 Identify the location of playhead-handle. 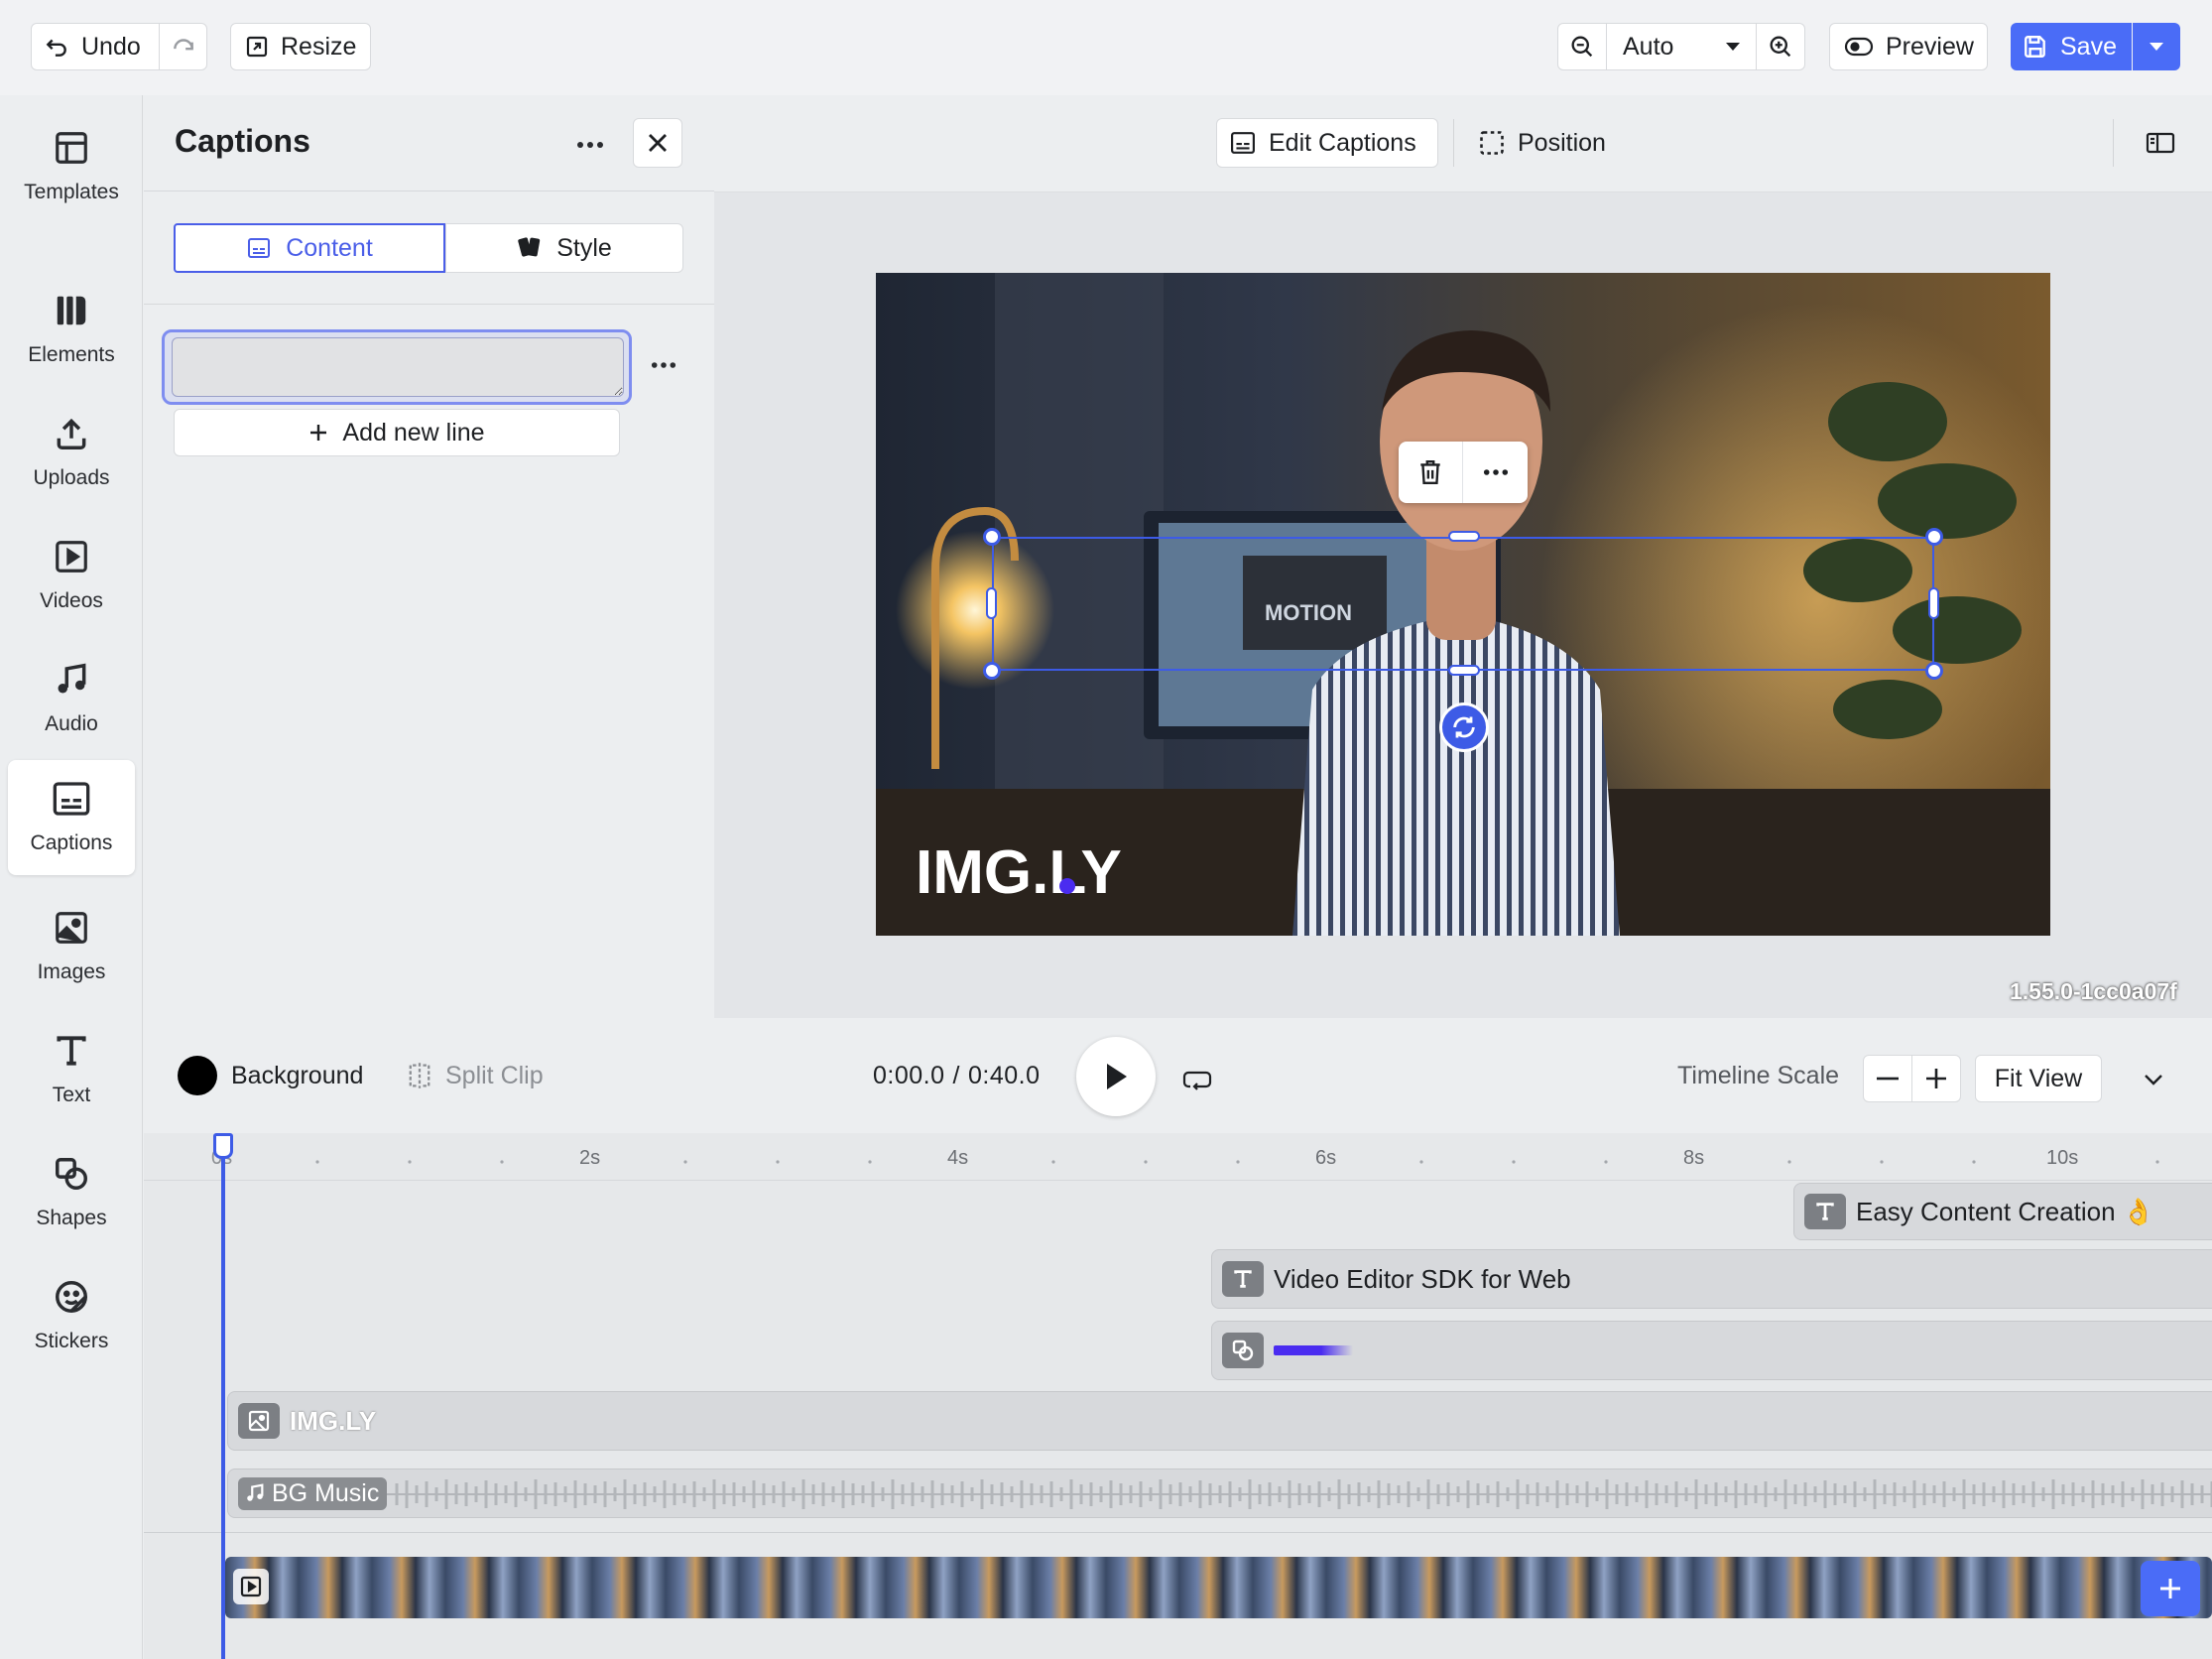
(223, 1146).